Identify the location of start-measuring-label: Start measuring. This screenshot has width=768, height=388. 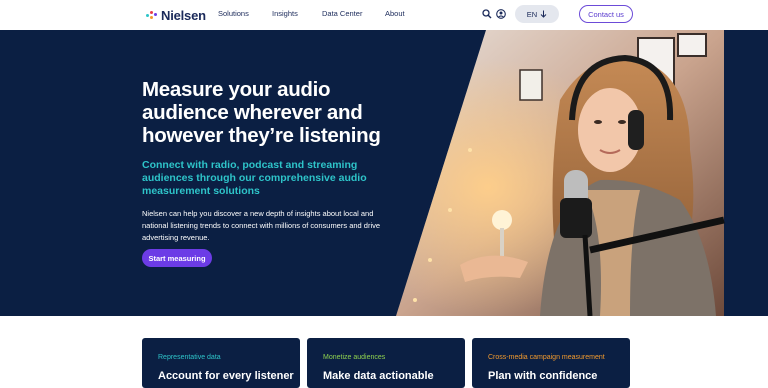
(177, 258).